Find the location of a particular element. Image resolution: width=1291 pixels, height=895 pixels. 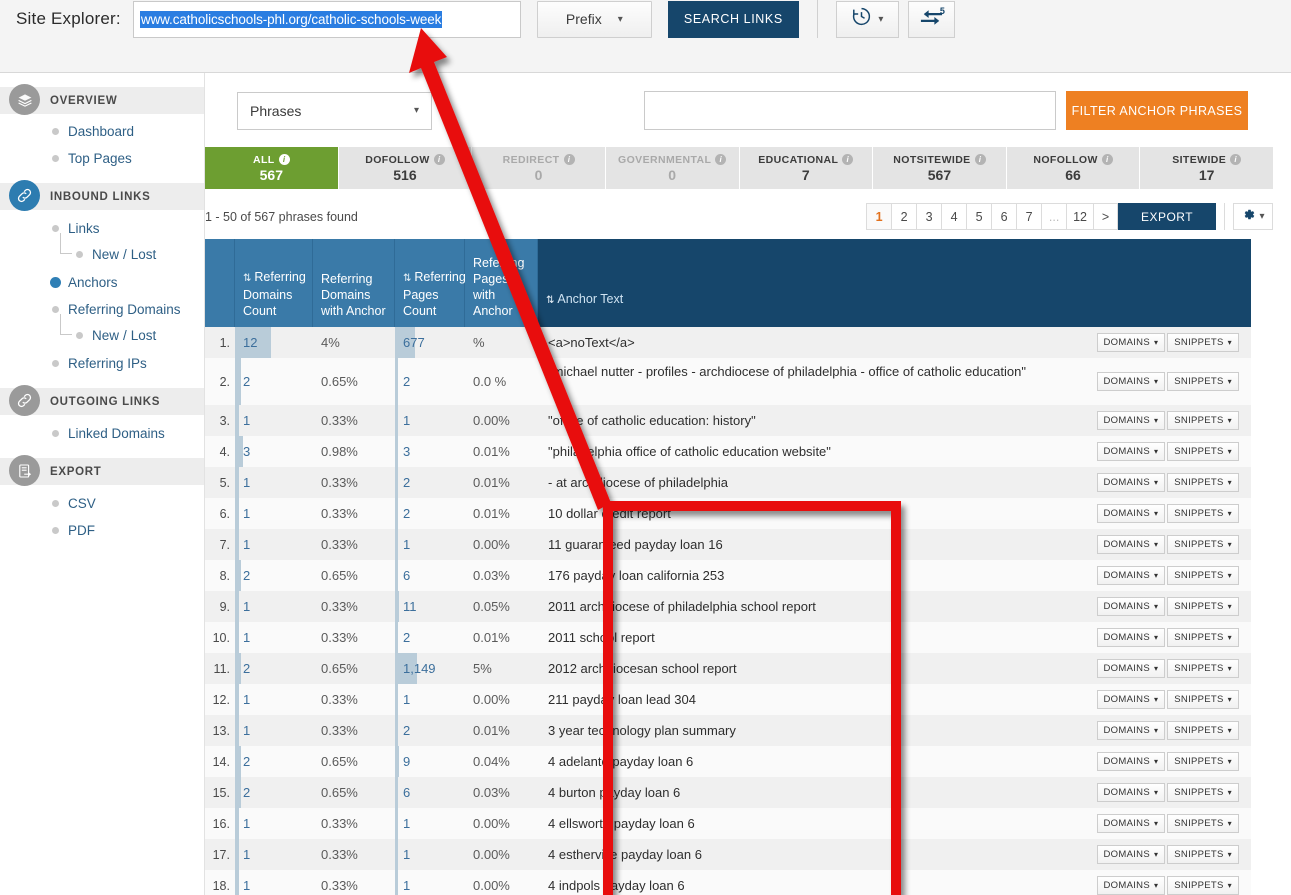

page-button-1: 1 is located at coordinates (879, 216).